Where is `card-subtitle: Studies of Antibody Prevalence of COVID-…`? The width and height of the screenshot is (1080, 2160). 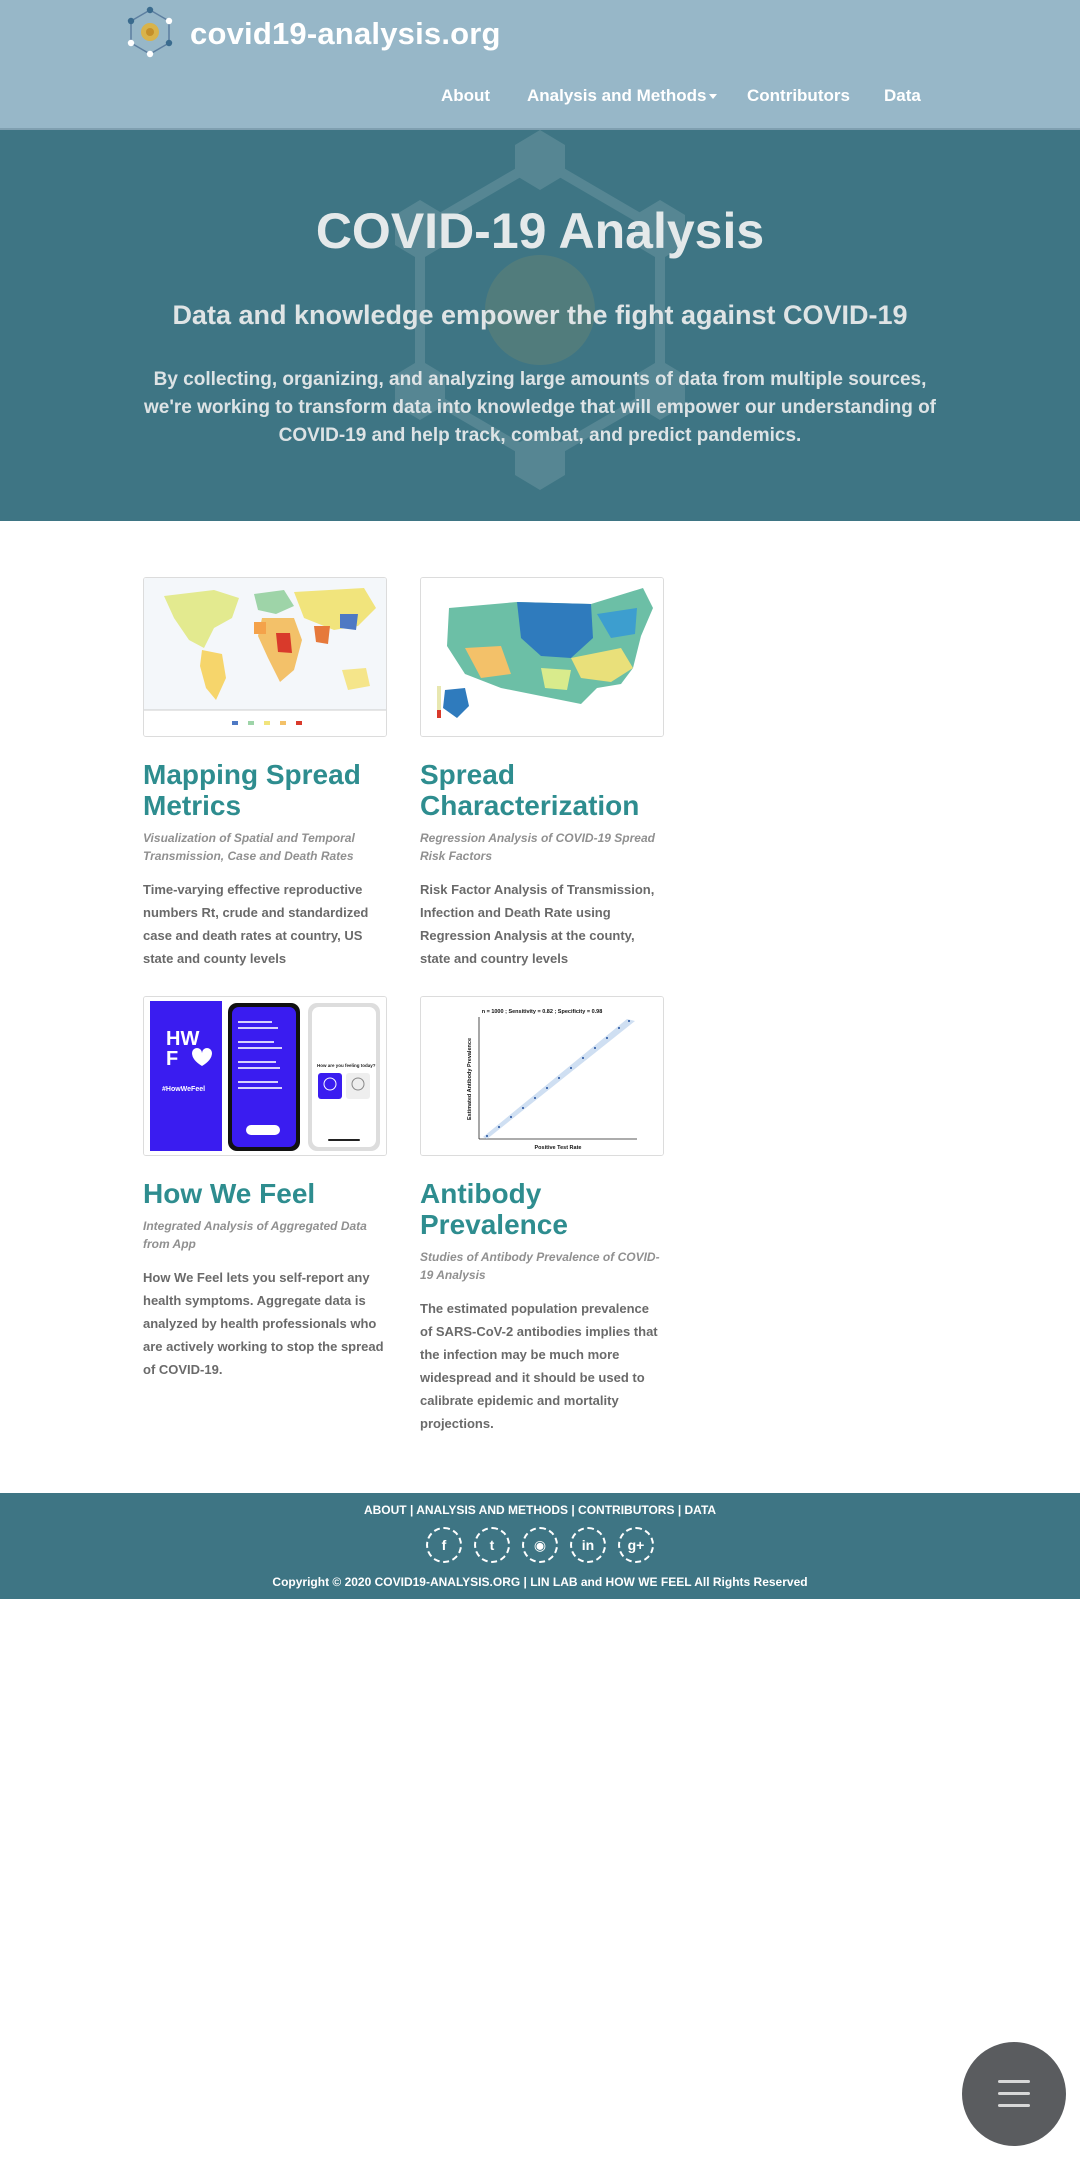
card-subtitle: Studies of Antibody Prevalence of COVID-… is located at coordinates (540, 1266).